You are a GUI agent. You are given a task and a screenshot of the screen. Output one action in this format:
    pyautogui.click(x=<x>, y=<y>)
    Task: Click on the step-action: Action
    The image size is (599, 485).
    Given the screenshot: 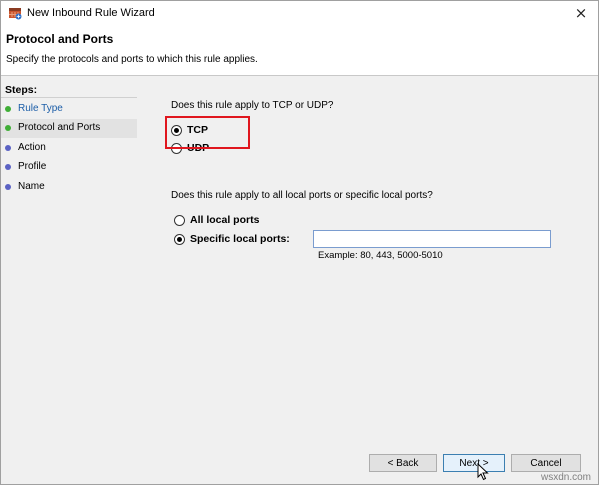 What is the action you would take?
    pyautogui.click(x=69, y=148)
    